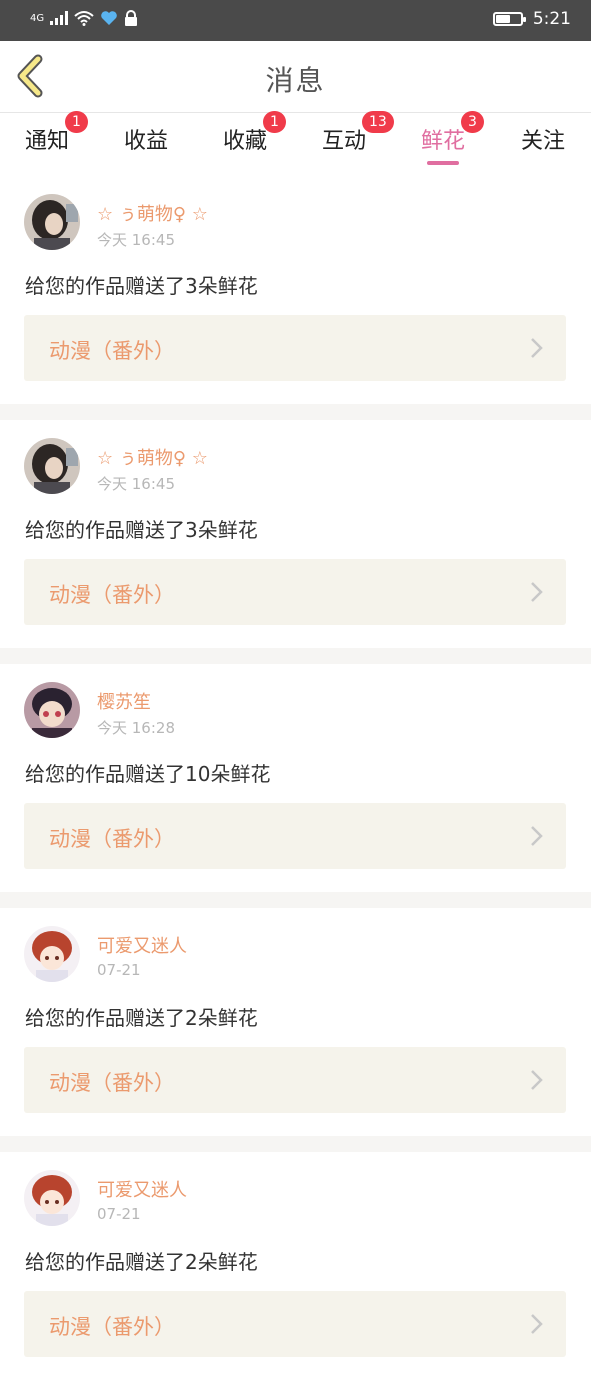 This screenshot has height=1380, width=591. What do you see at coordinates (136, 728) in the screenshot?
I see `timestamp: 今天 16:28` at bounding box center [136, 728].